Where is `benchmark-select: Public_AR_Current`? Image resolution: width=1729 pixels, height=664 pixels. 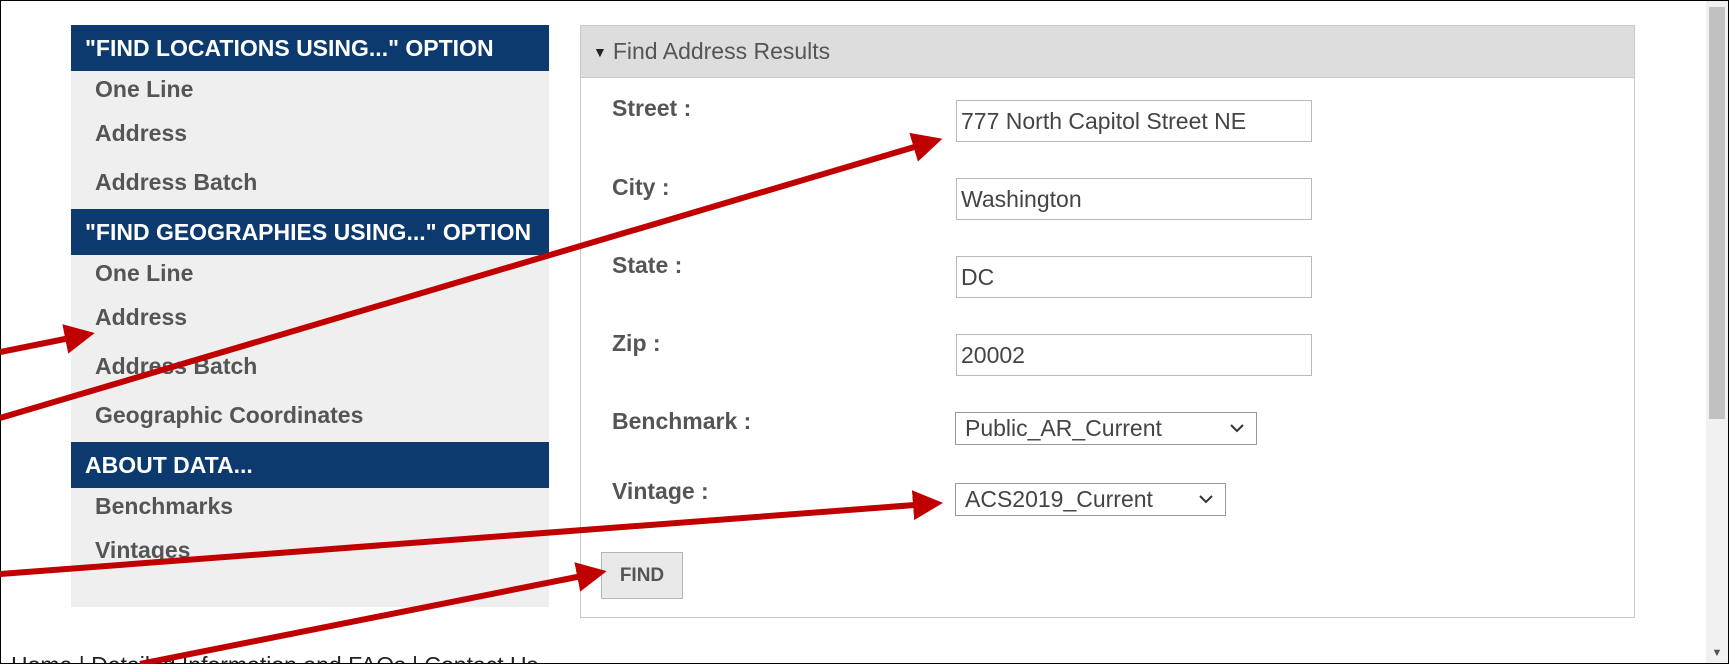 benchmark-select: Public_AR_Current is located at coordinates (1106, 428).